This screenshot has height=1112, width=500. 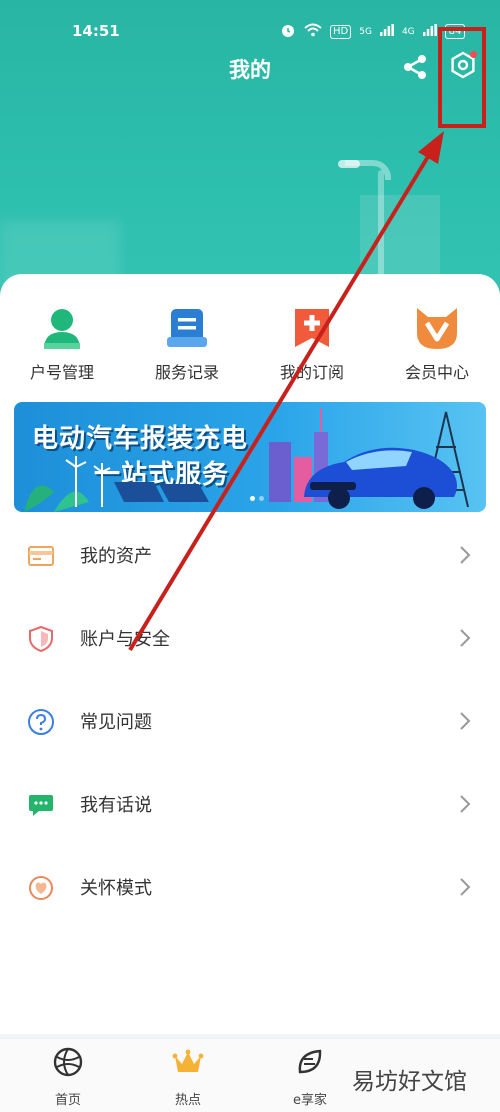 What do you see at coordinates (116, 556) in the screenshot?
I see `menu-item-label: 我的资产` at bounding box center [116, 556].